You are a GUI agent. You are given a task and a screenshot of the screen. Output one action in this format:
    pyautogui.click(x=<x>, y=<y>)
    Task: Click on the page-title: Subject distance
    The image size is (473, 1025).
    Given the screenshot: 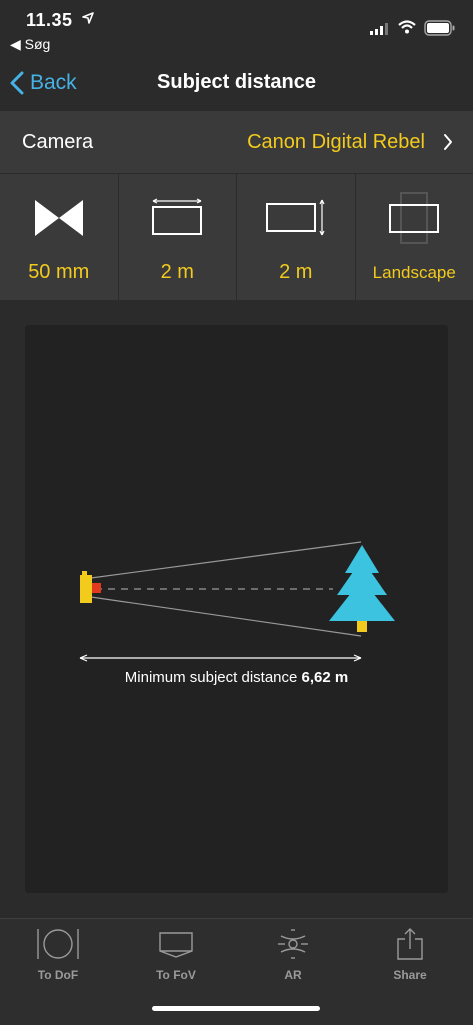 What is the action you would take?
    pyautogui.click(x=236, y=82)
    